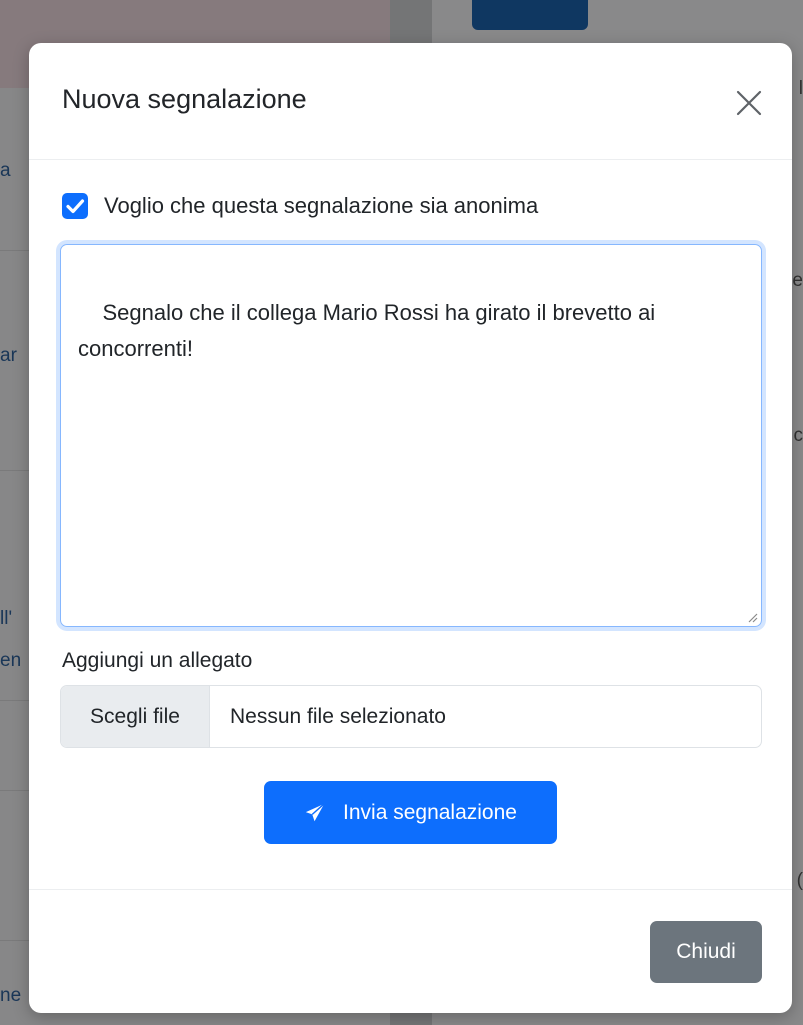  What do you see at coordinates (706, 952) in the screenshot?
I see `close-button: Chiudi` at bounding box center [706, 952].